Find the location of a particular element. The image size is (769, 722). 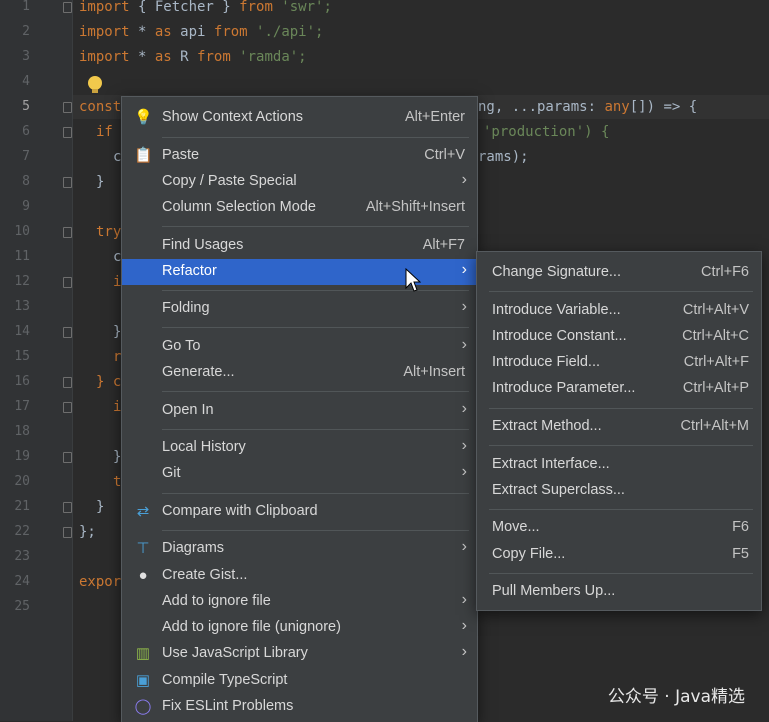

menu-item-label: Go To is located at coordinates (181, 346).